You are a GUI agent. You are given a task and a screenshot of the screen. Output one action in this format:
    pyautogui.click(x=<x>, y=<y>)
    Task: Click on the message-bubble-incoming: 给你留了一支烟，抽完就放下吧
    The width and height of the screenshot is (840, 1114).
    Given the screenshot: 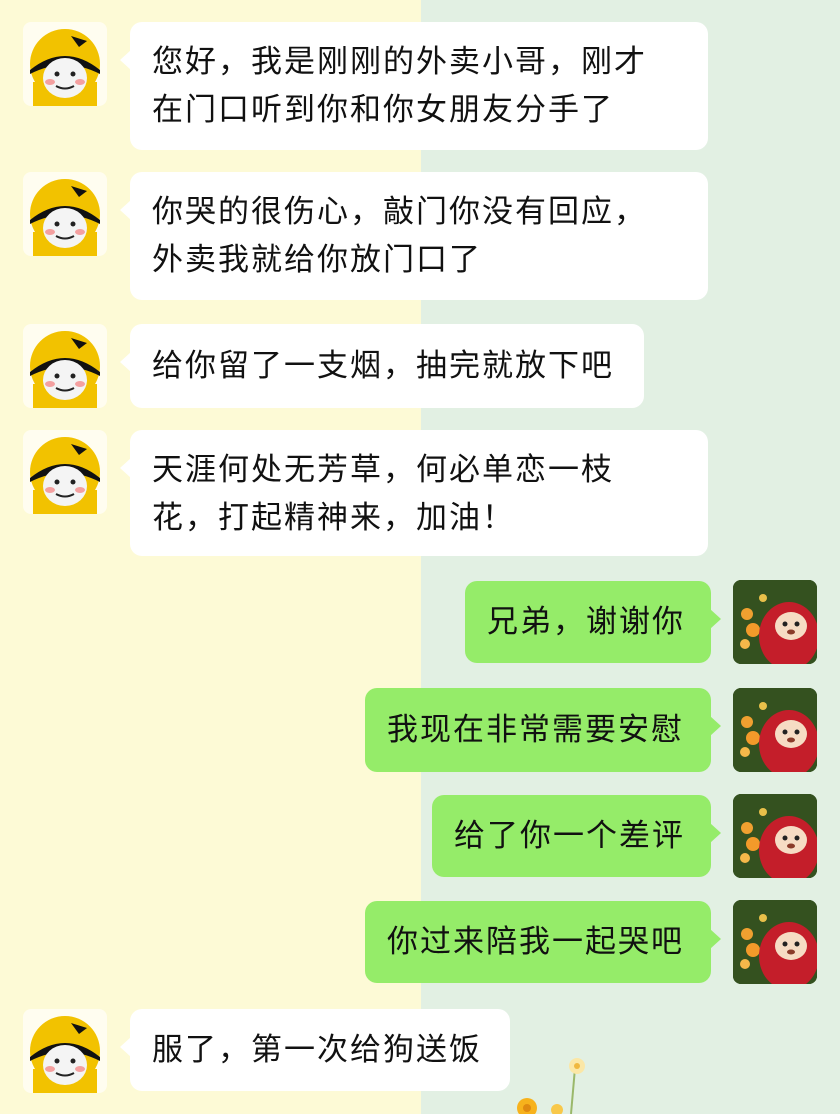 What is the action you would take?
    pyautogui.click(x=382, y=366)
    